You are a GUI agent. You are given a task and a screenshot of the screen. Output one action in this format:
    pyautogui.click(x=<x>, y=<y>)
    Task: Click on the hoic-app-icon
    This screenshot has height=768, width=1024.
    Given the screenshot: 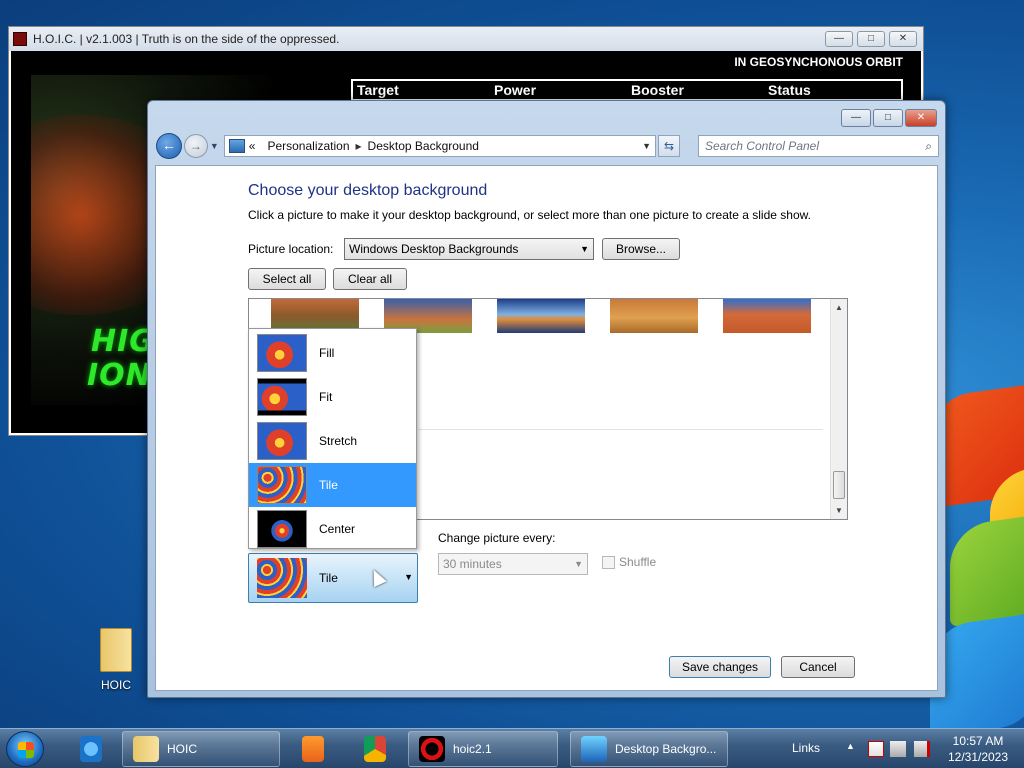 What is the action you would take?
    pyautogui.click(x=20, y=39)
    